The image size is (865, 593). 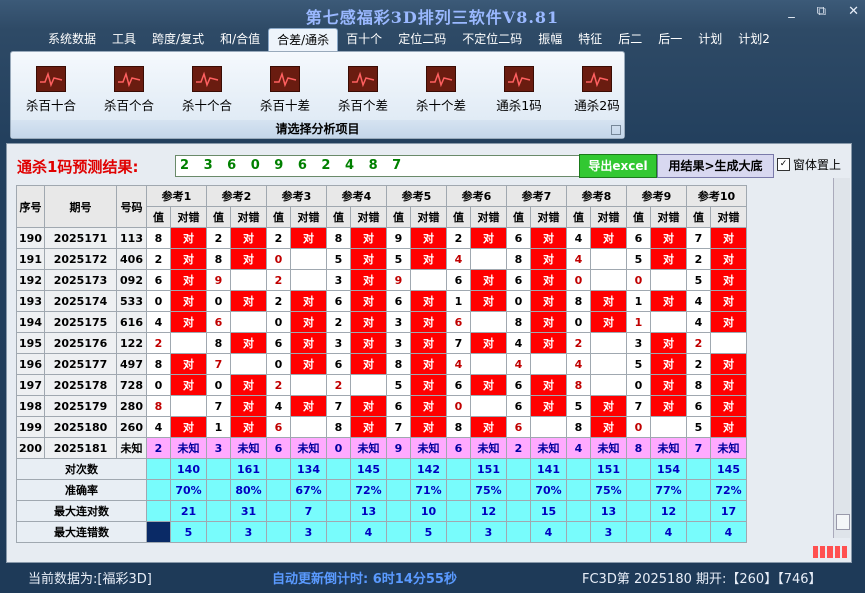 What do you see at coordinates (843, 522) in the screenshot?
I see `scrollbar-thumb` at bounding box center [843, 522].